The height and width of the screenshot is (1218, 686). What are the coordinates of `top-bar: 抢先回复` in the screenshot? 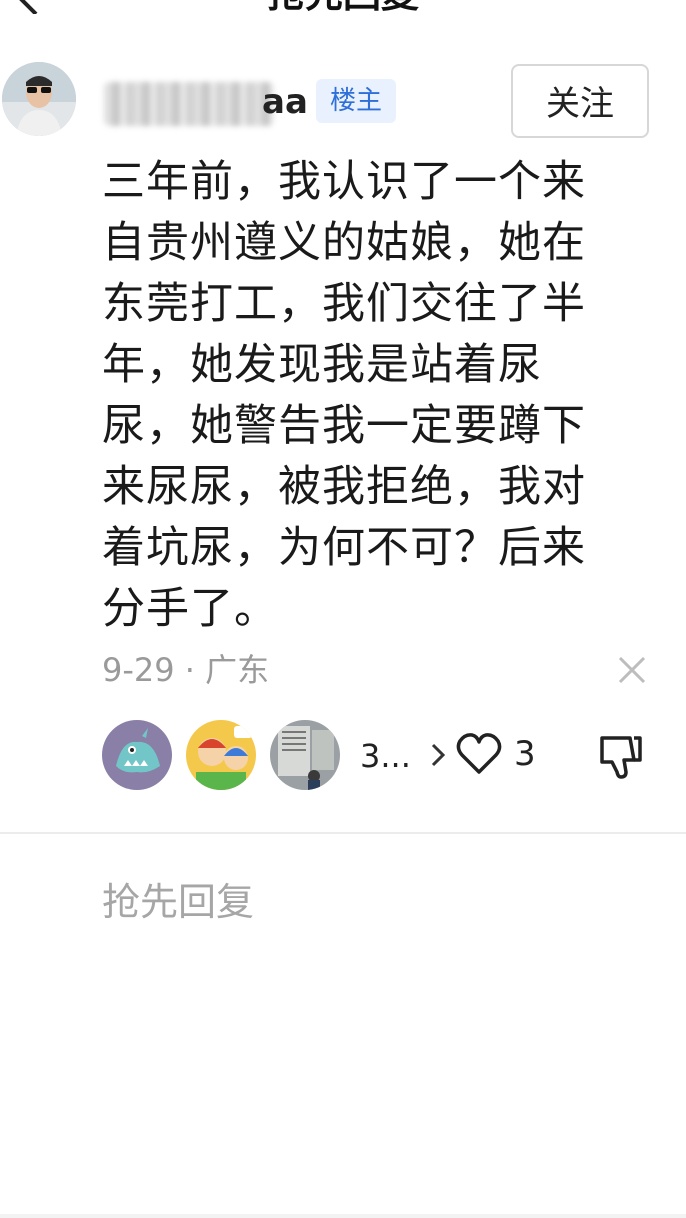 It's located at (343, 7).